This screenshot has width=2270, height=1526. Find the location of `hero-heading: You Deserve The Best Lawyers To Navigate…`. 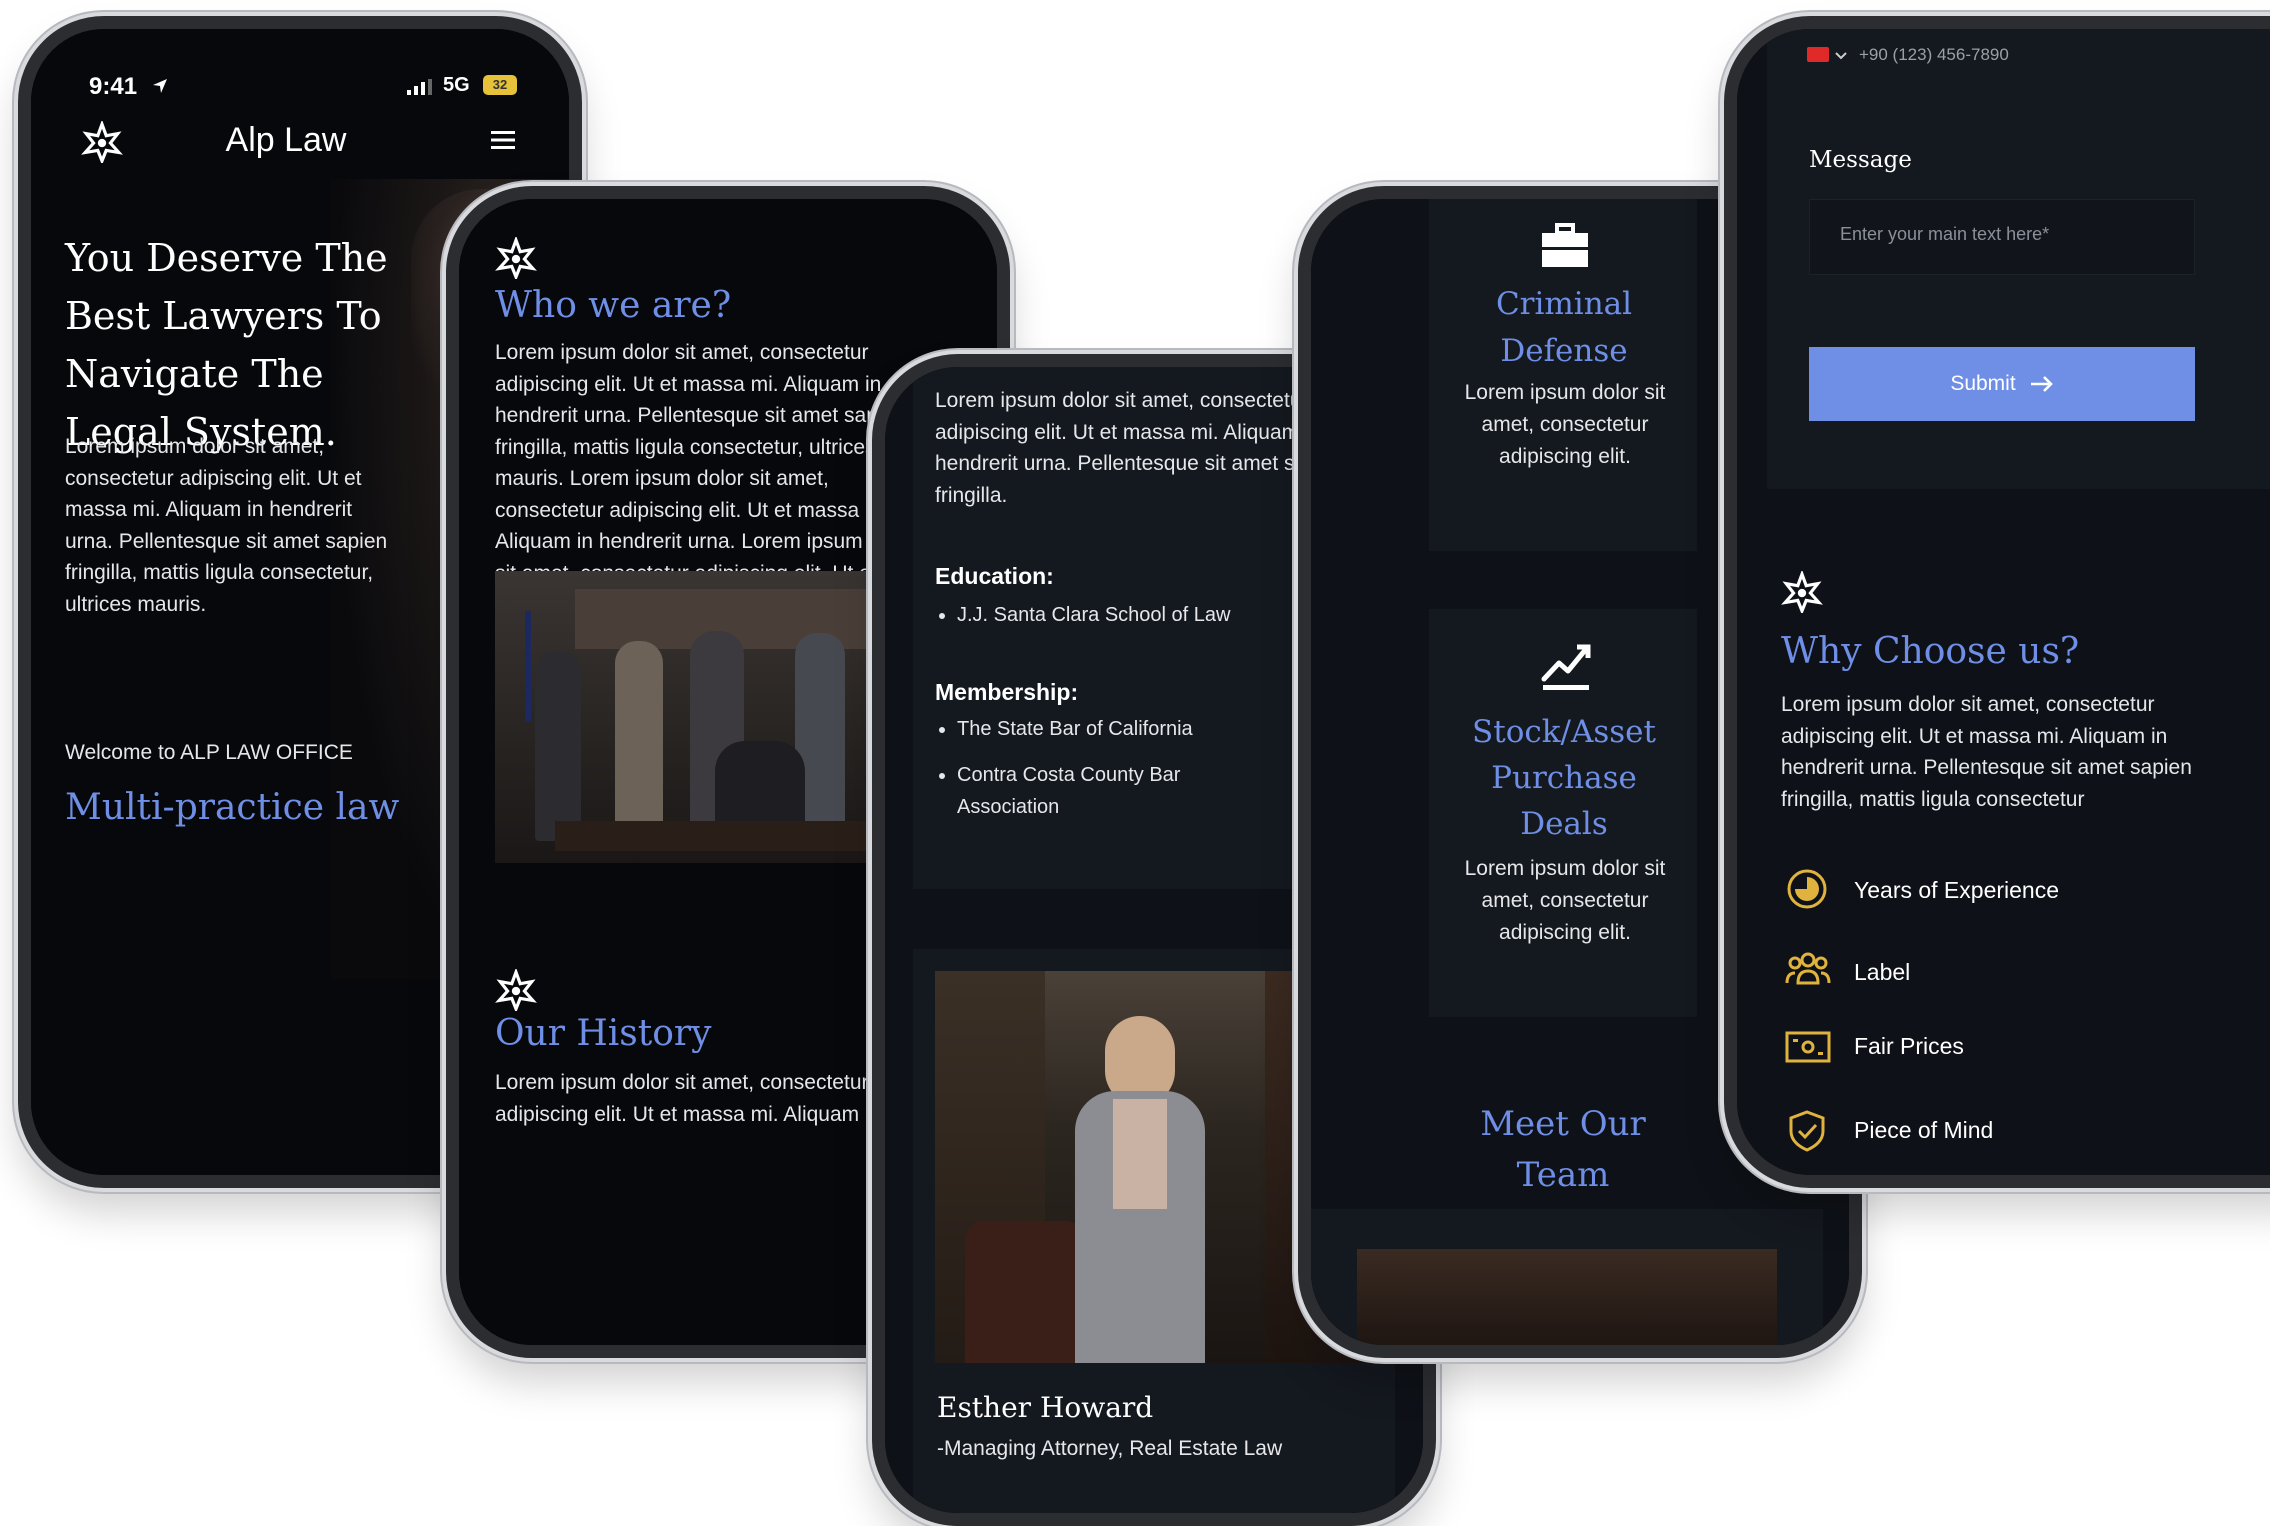

hero-heading: You Deserve The Best Lawyers To Navigate… is located at coordinates (226, 345).